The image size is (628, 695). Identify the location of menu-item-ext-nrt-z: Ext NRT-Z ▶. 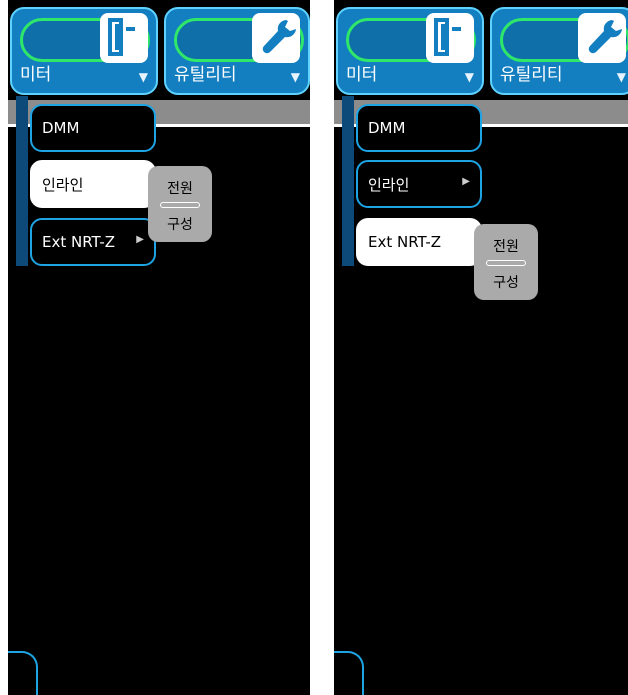
(93, 242).